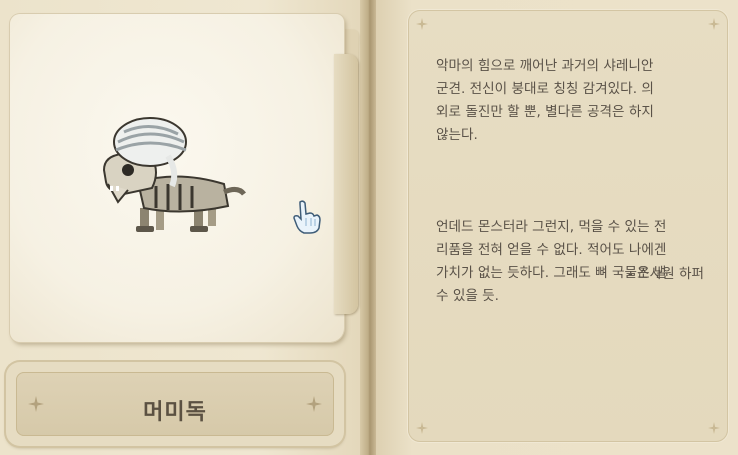 The height and width of the screenshot is (455, 738). I want to click on eye-socket, so click(128, 170).